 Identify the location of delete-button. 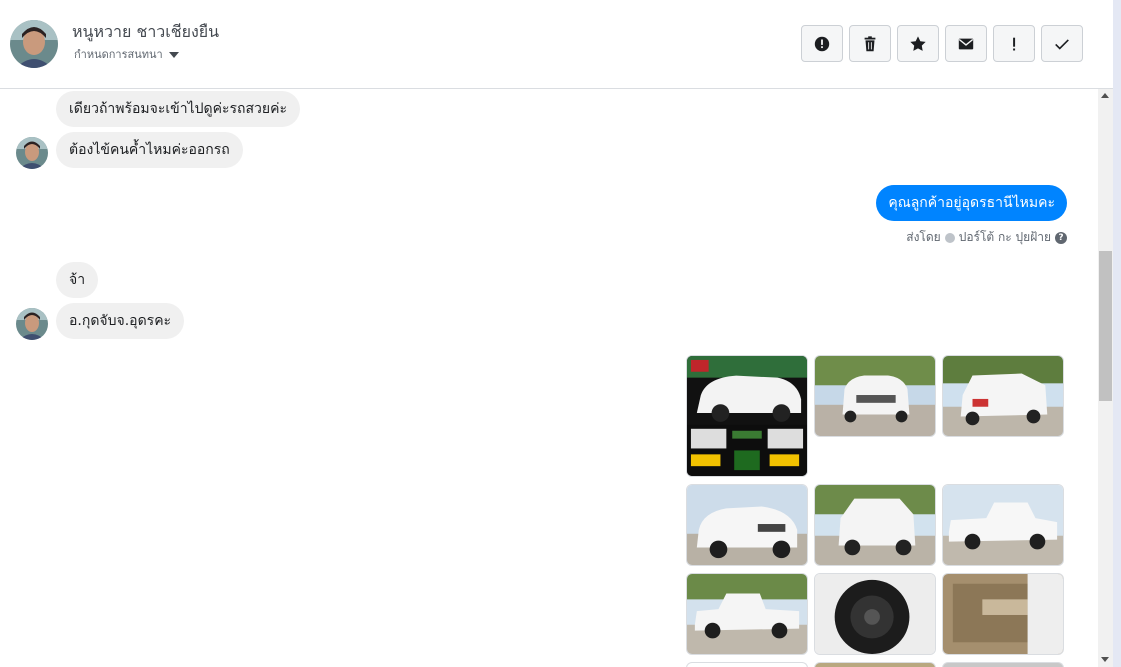
(870, 43).